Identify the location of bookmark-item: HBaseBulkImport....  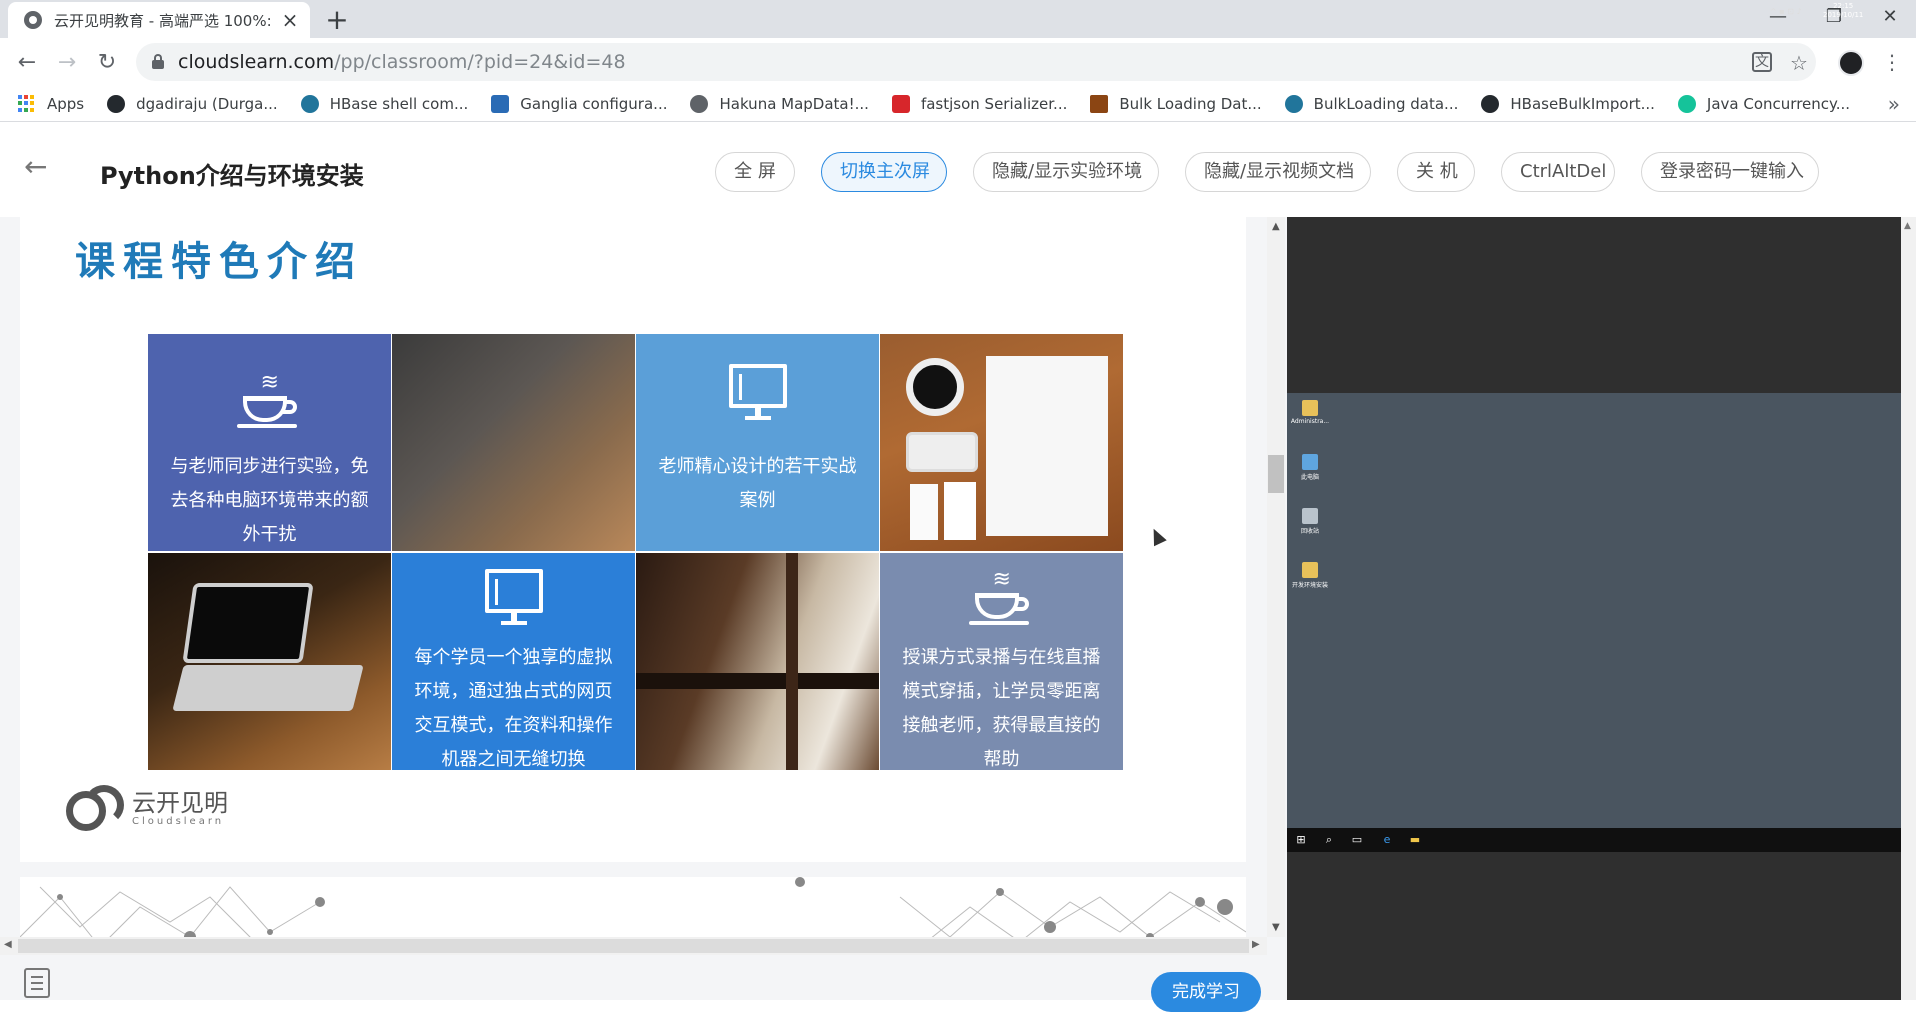
(1568, 103).